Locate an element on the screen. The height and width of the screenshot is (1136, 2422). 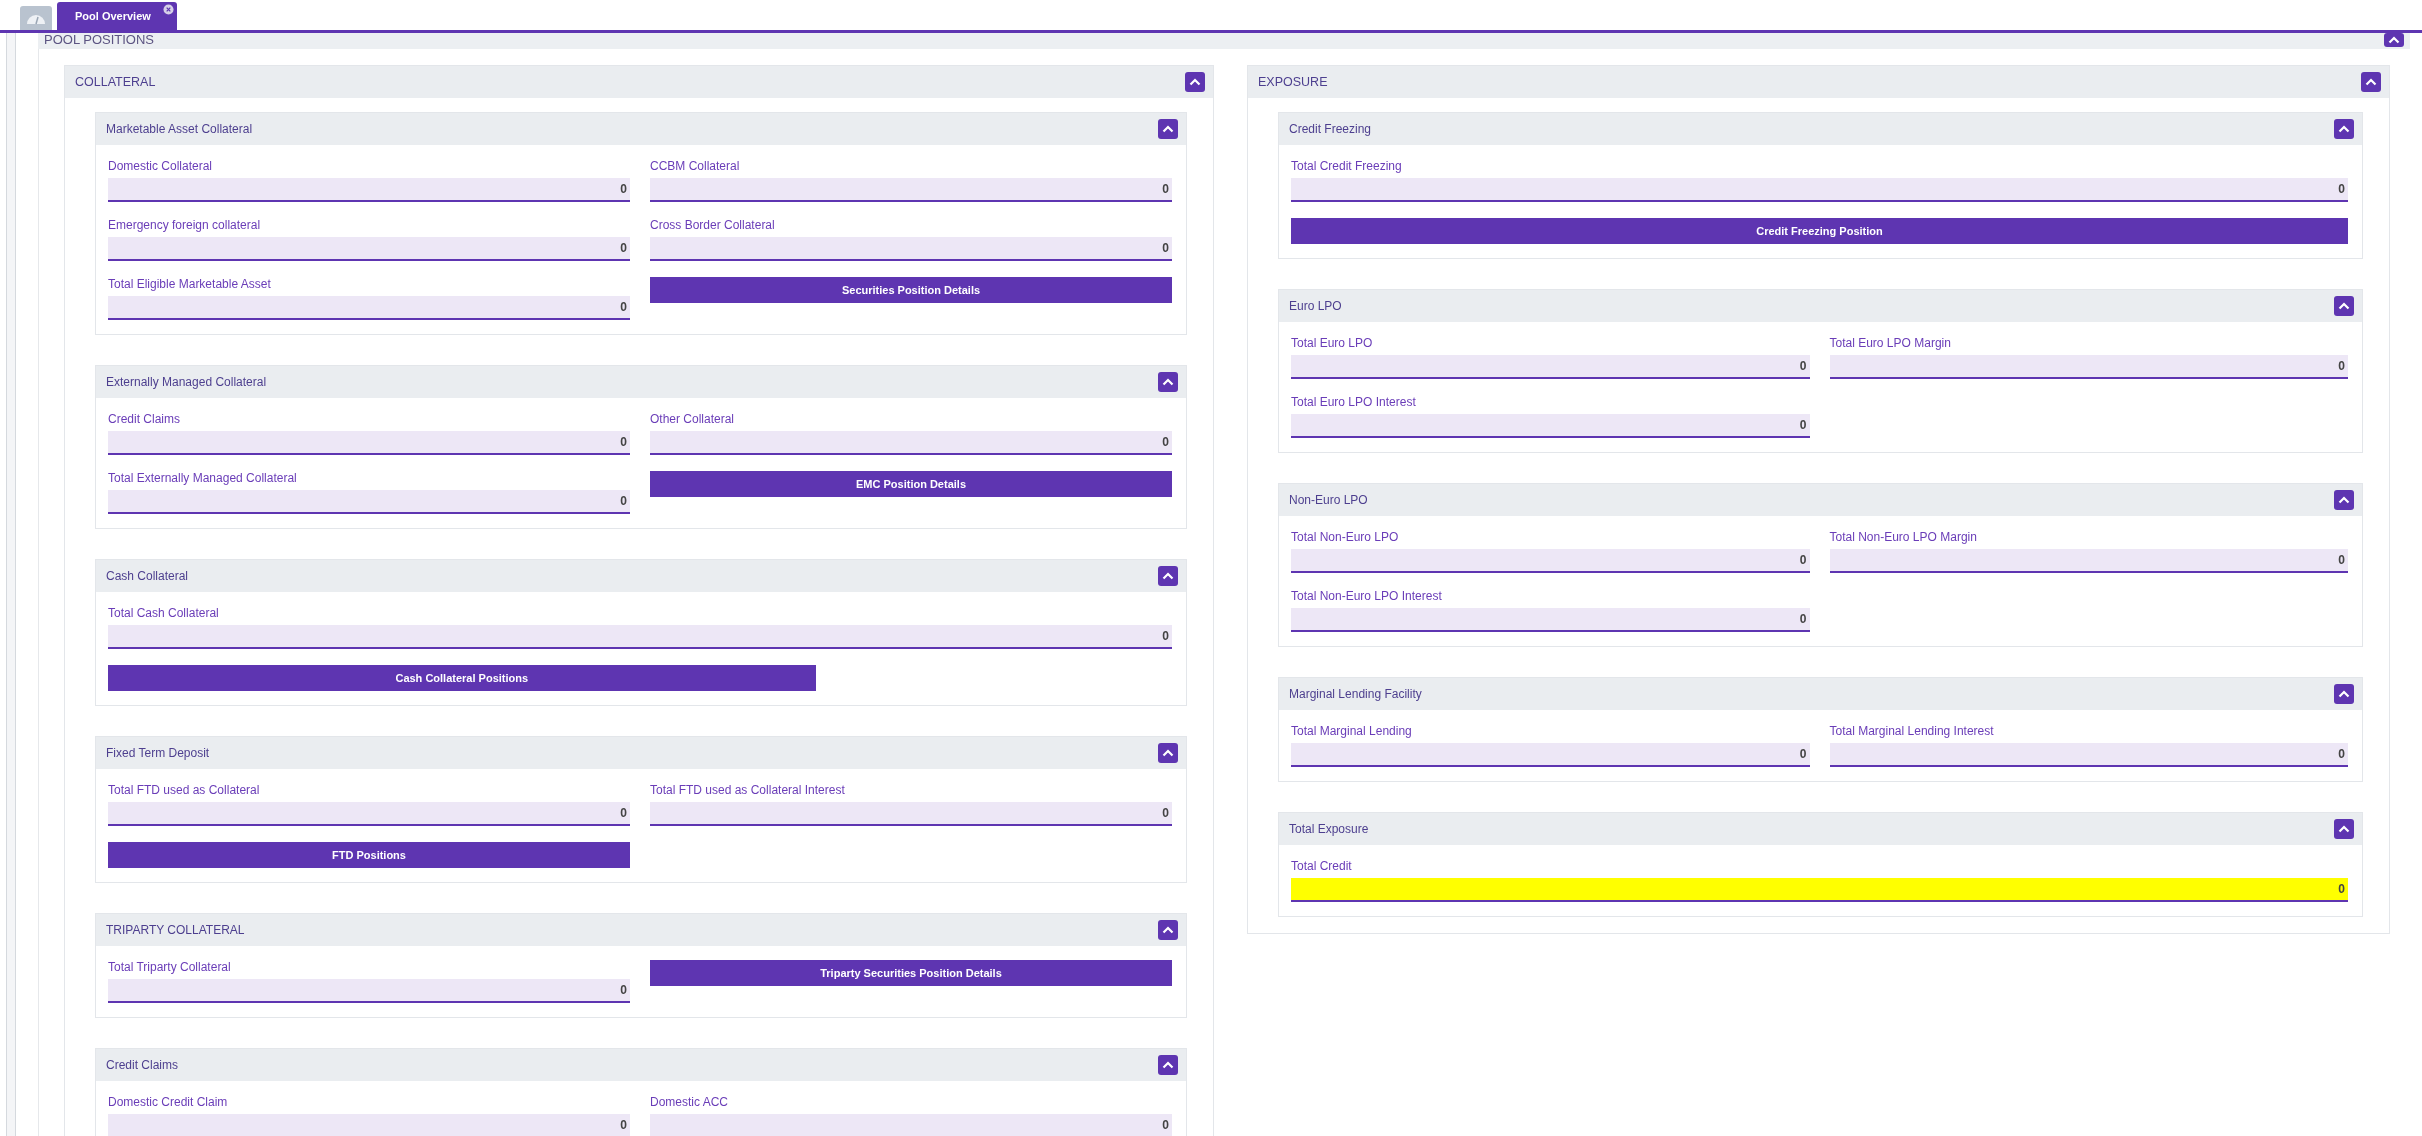
action-button: Credit Freezing Position is located at coordinates (1819, 231).